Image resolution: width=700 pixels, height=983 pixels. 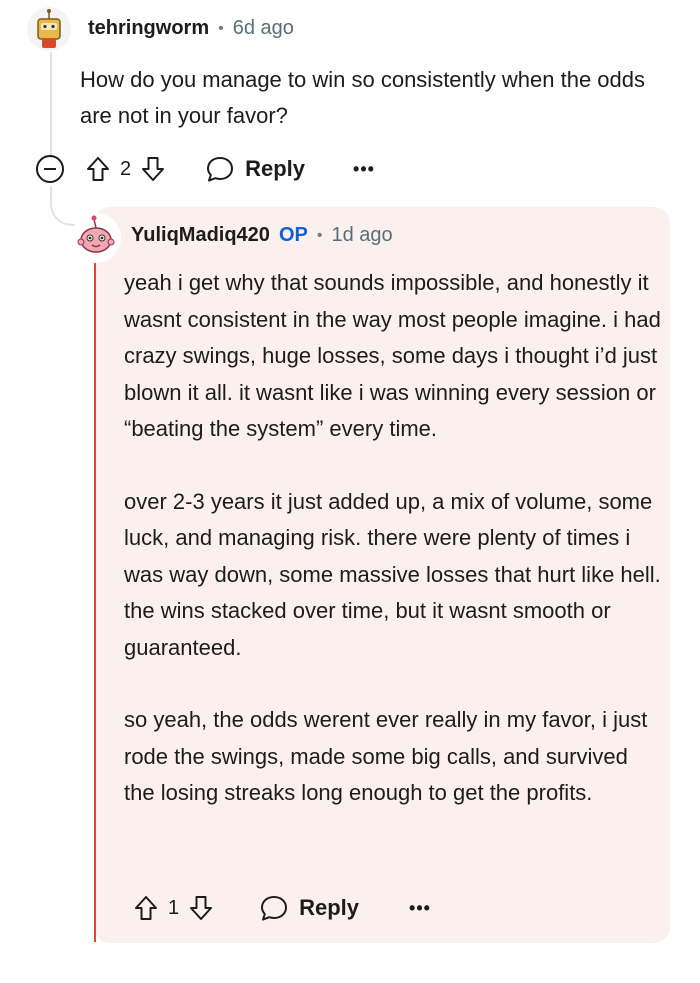 I want to click on username-link: YuliqMadiq420, so click(x=200, y=235).